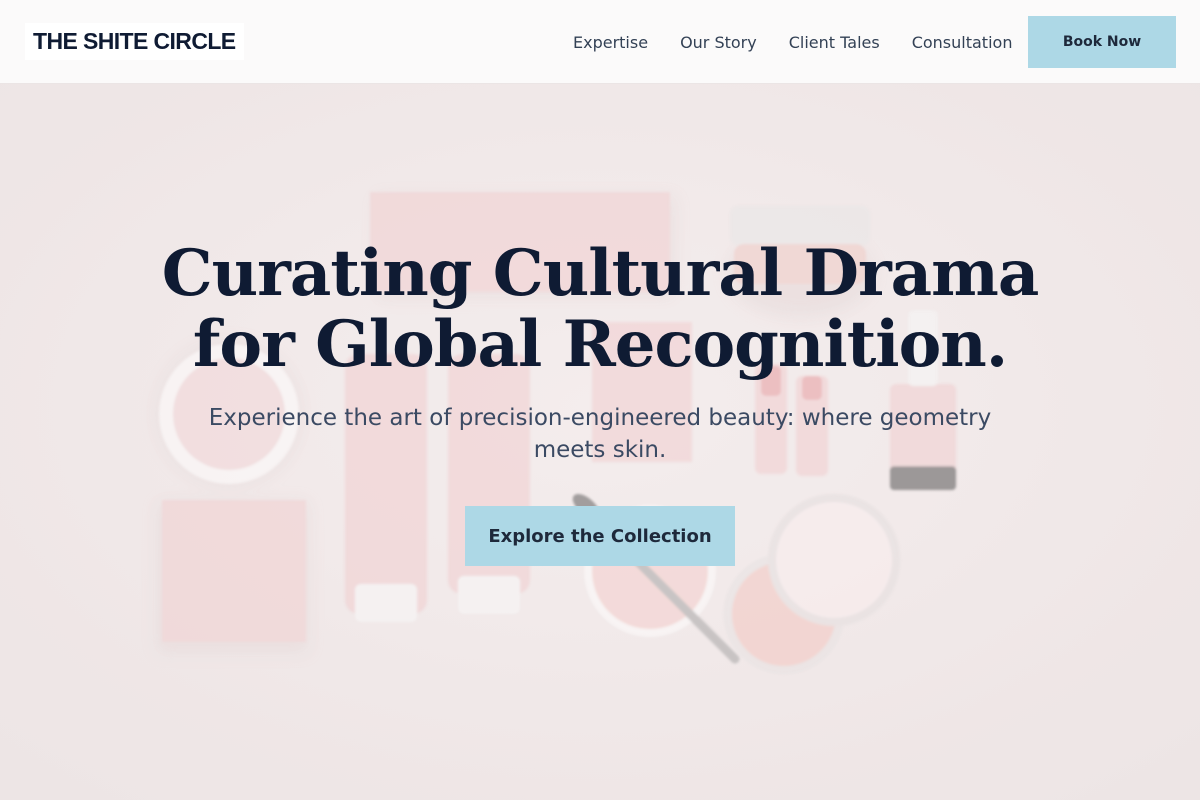 The height and width of the screenshot is (800, 1200). I want to click on nav-link-consultation: Consultation, so click(962, 42).